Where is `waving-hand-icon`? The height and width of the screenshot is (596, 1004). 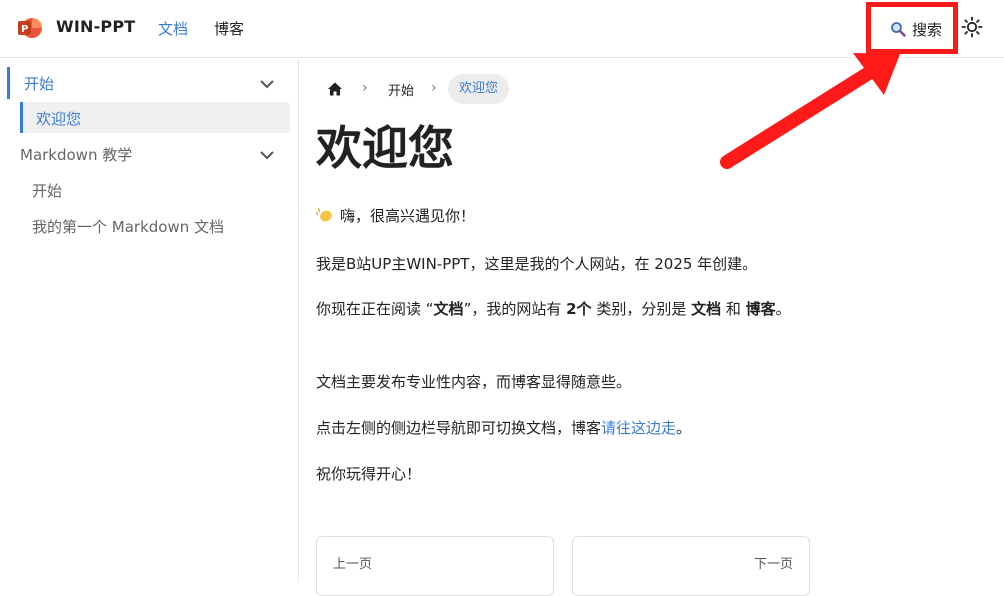
waving-hand-icon is located at coordinates (324, 214).